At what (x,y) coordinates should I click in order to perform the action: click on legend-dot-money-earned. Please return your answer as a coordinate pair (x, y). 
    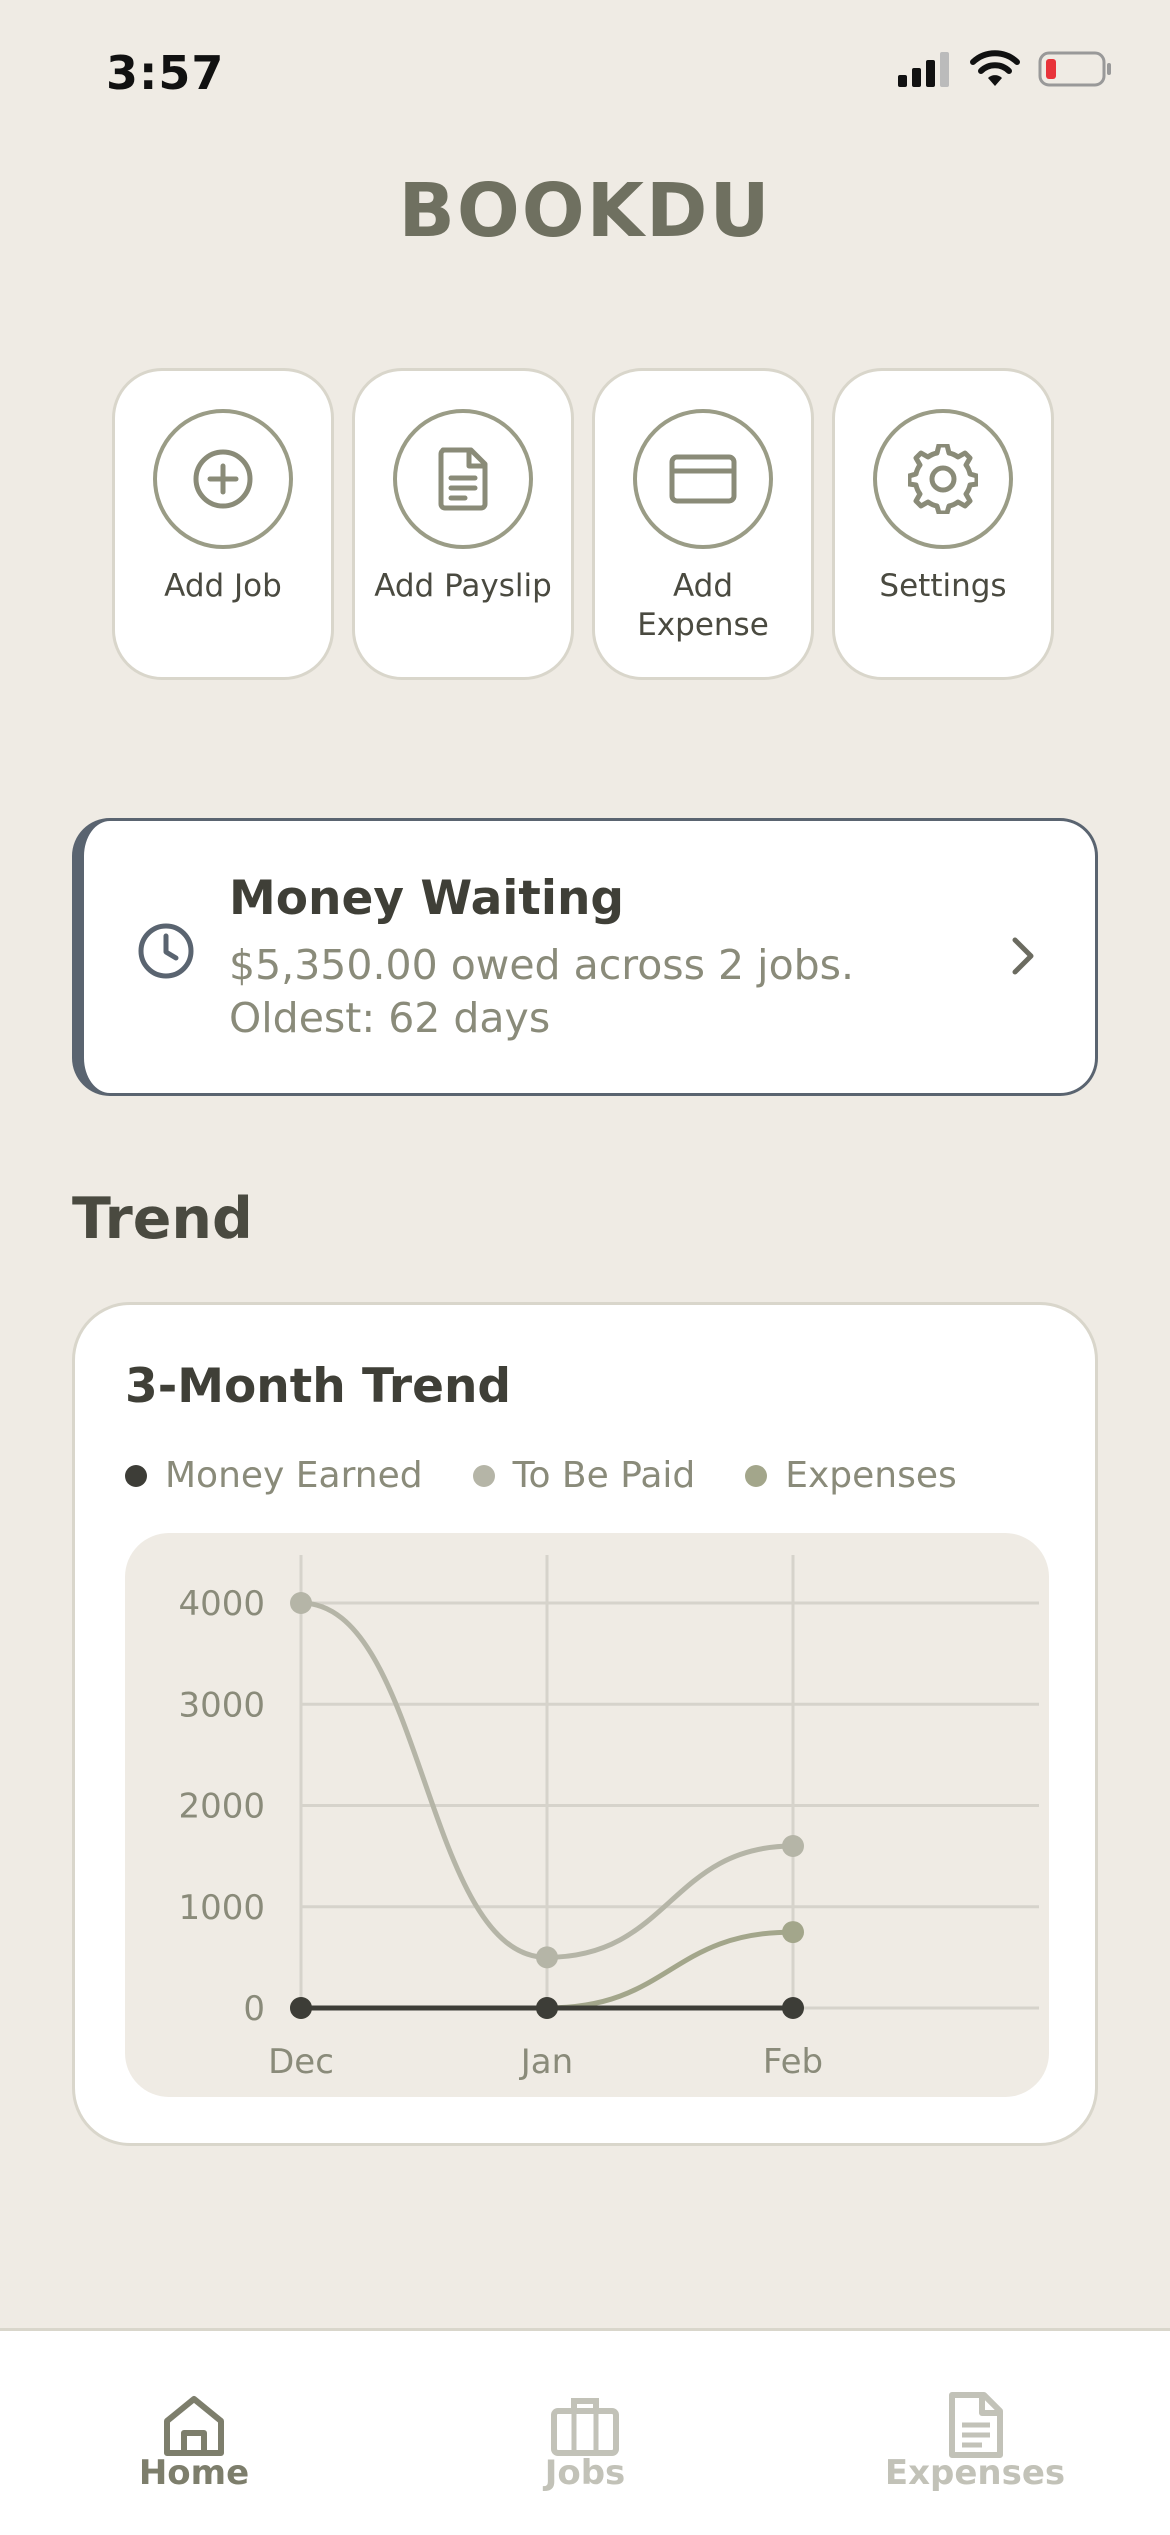
    Looking at the image, I should click on (136, 1475).